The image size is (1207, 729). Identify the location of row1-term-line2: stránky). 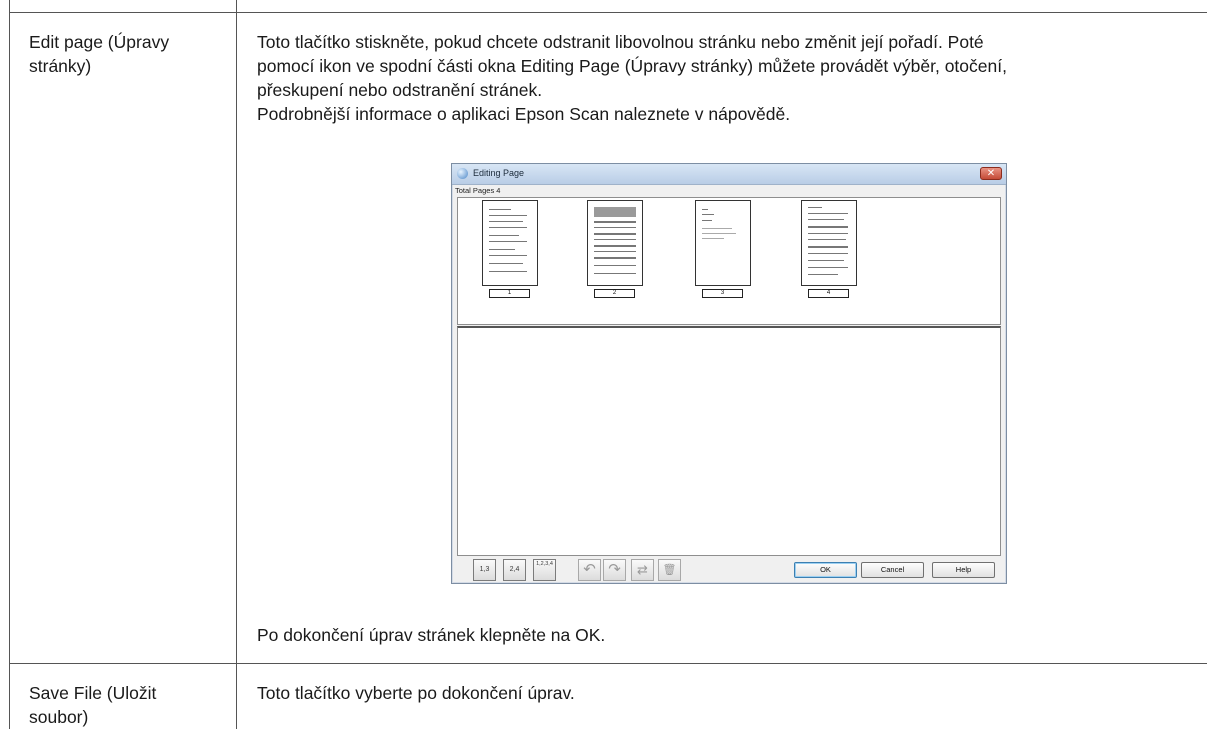
(60, 66).